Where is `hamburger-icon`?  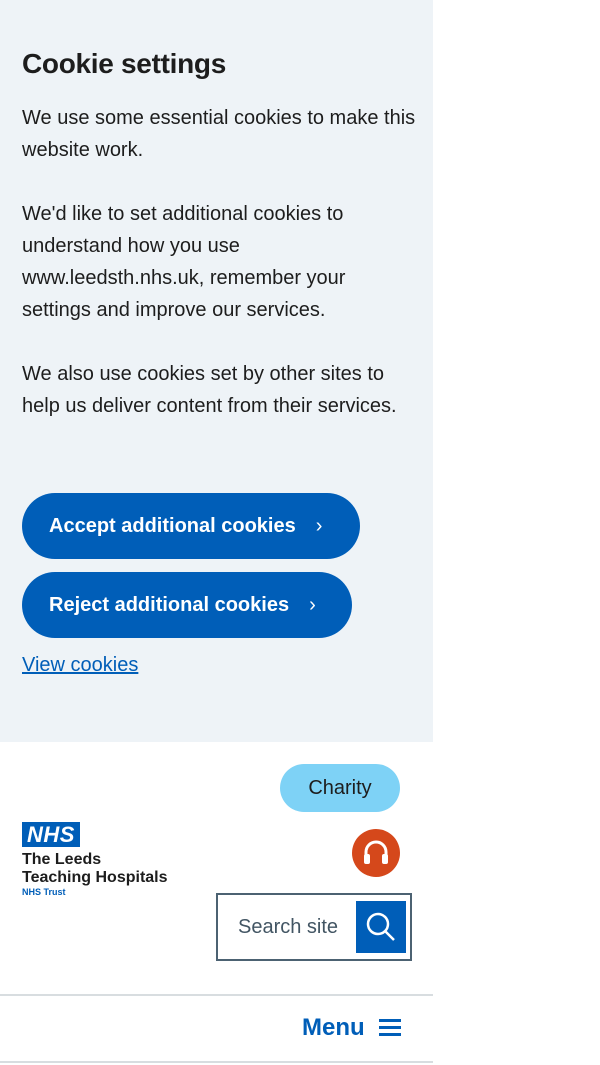
hamburger-icon is located at coordinates (389, 1028).